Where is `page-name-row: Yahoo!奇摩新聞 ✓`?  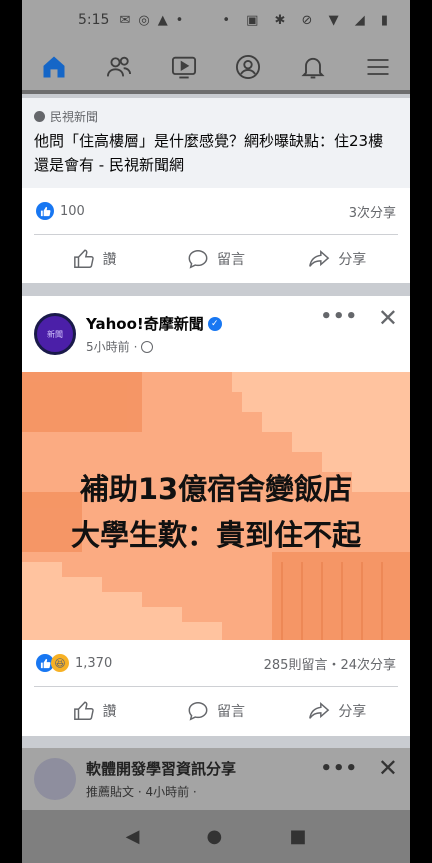
page-name-row: Yahoo!奇摩新聞 ✓ is located at coordinates (154, 323).